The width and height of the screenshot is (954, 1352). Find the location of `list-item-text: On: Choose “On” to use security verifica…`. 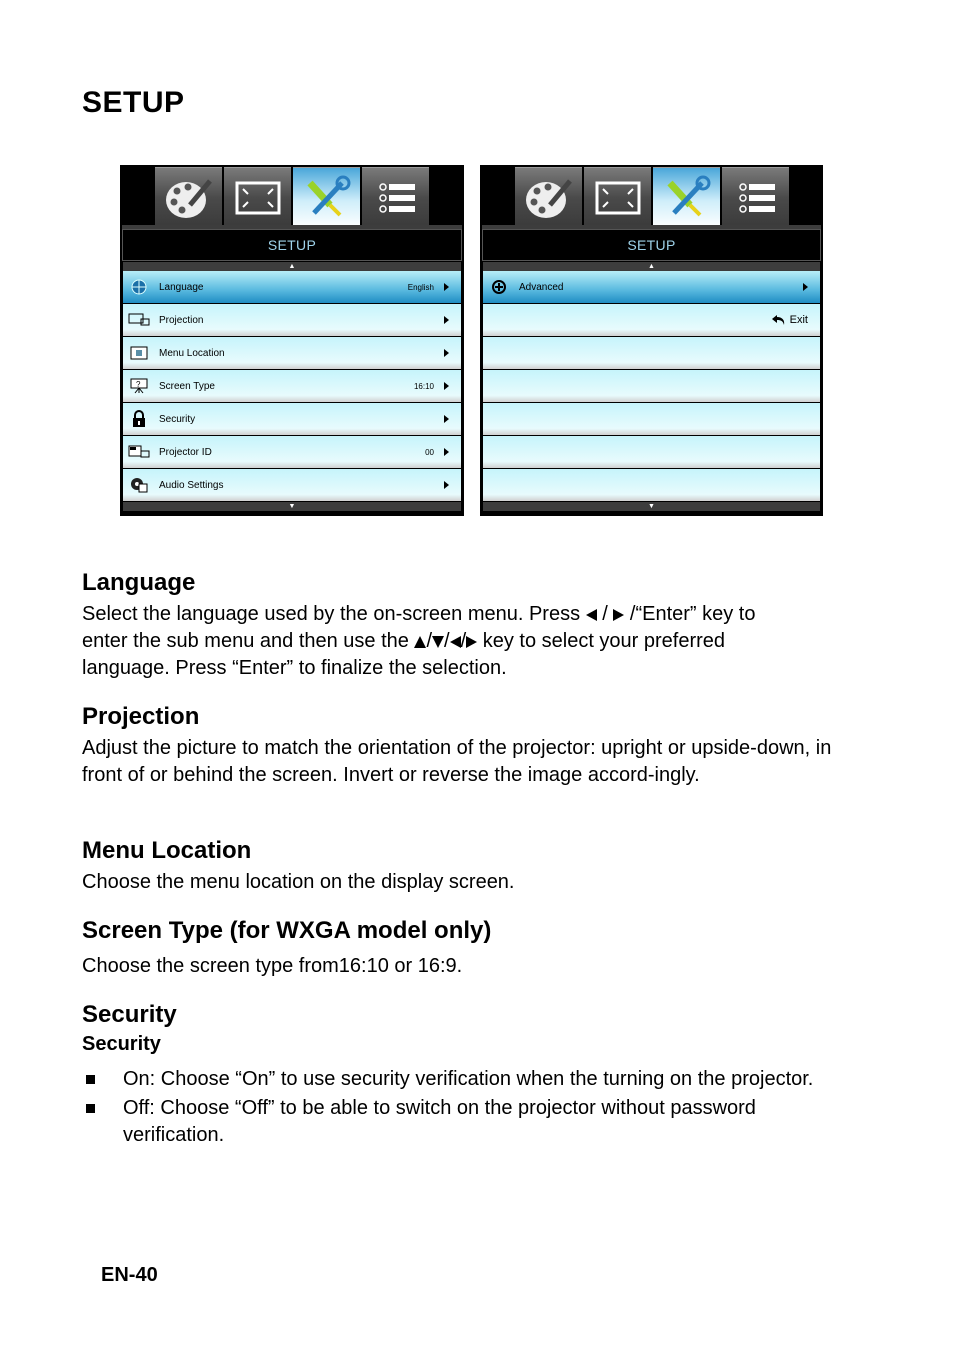

list-item-text: On: Choose “On” to use security verifica… is located at coordinates (468, 1079).